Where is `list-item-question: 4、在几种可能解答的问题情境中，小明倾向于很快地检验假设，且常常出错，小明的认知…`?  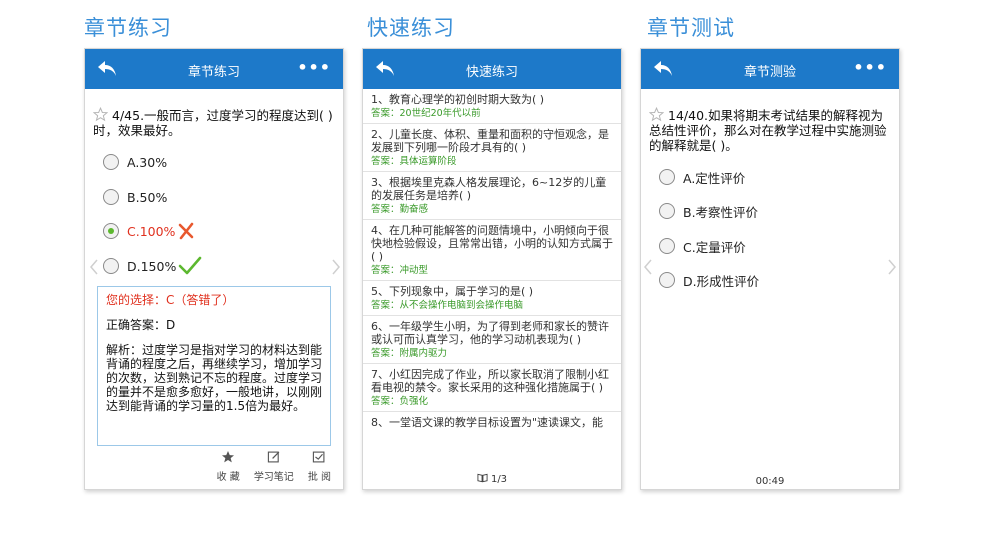
list-item-question: 4、在几种可能解答的问题情境中，小明倾向于很快地检验假设，且常常出错，小明的认知… is located at coordinates (492, 243).